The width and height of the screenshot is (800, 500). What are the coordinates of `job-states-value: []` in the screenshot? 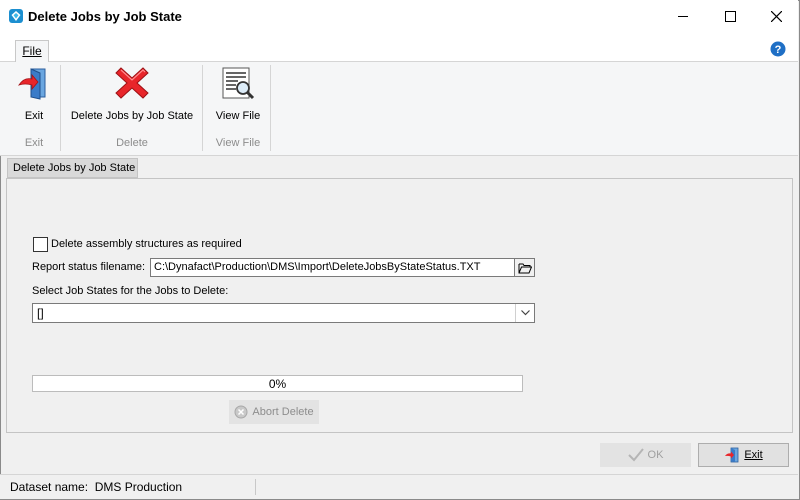 It's located at (40, 313).